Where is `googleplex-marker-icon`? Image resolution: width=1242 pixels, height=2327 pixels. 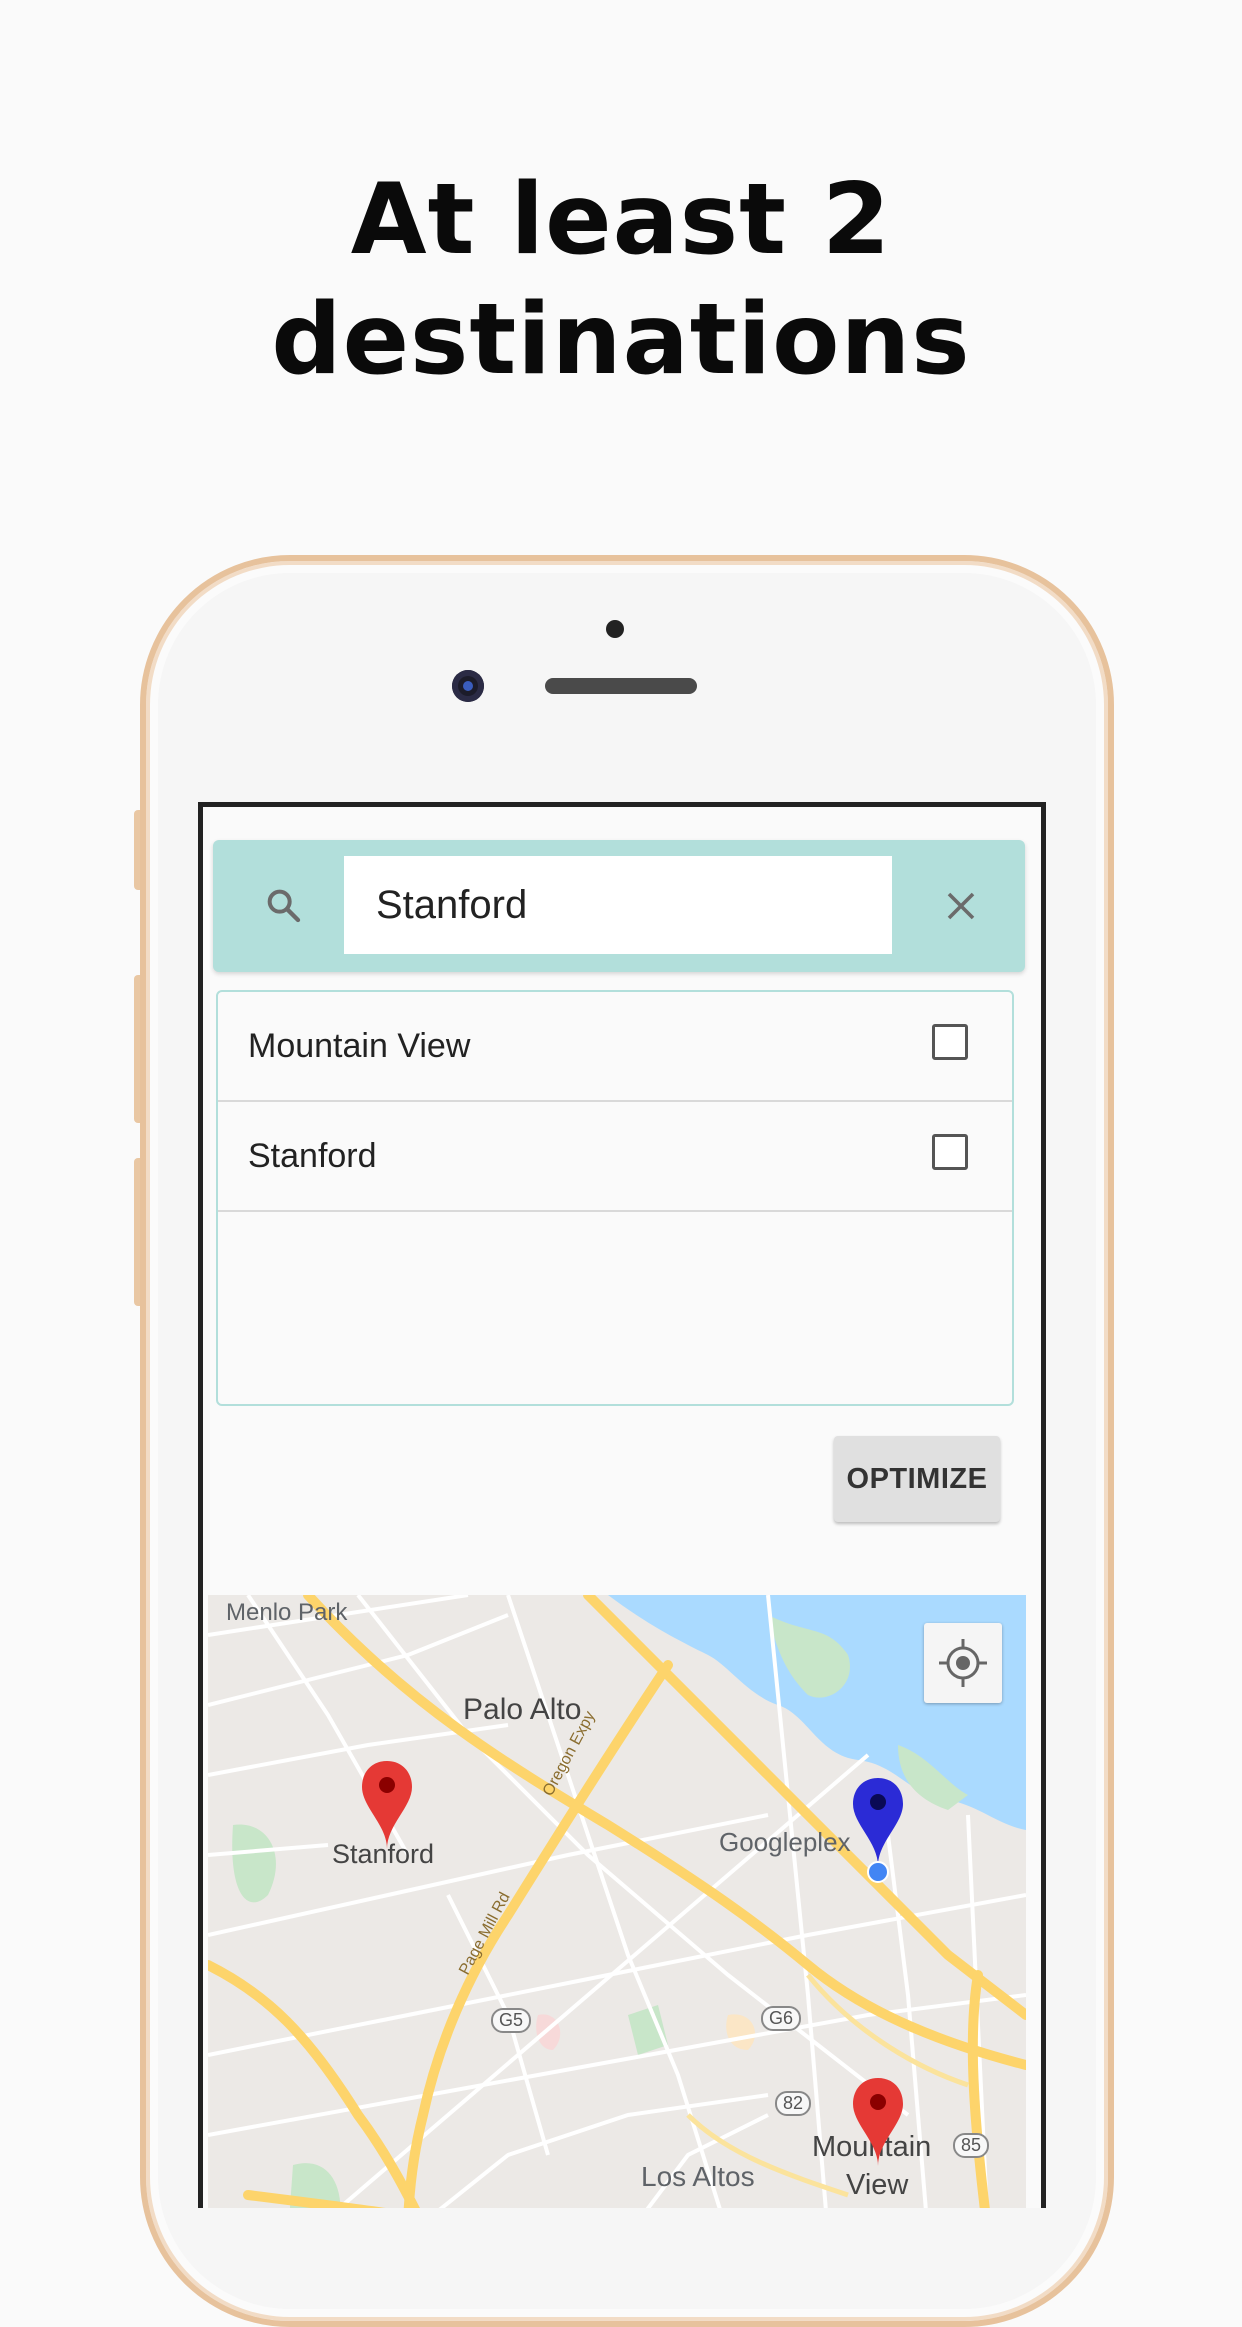 googleplex-marker-icon is located at coordinates (878, 1822).